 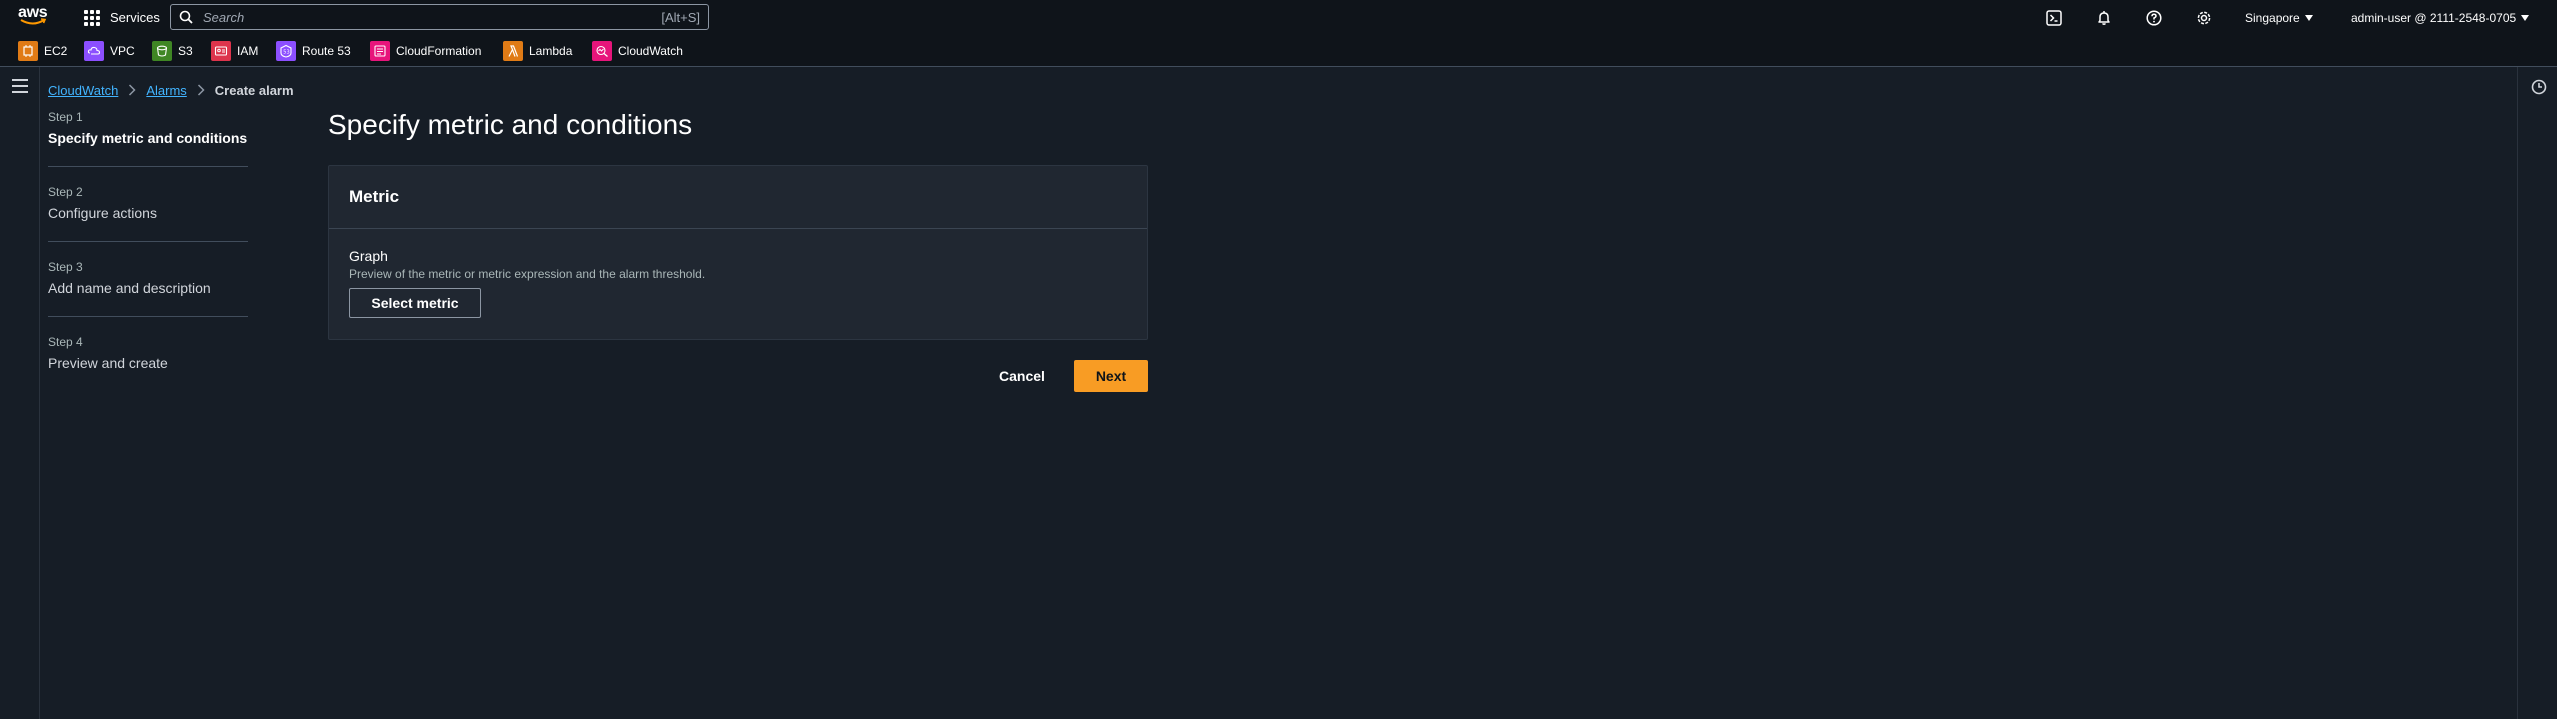 I want to click on step-label: Add name and description, so click(x=129, y=288).